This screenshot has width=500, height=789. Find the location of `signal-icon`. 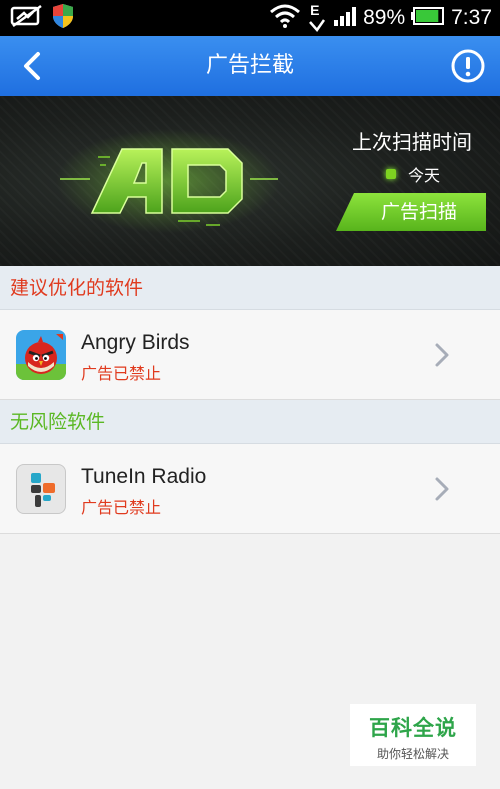

signal-icon is located at coordinates (345, 18).